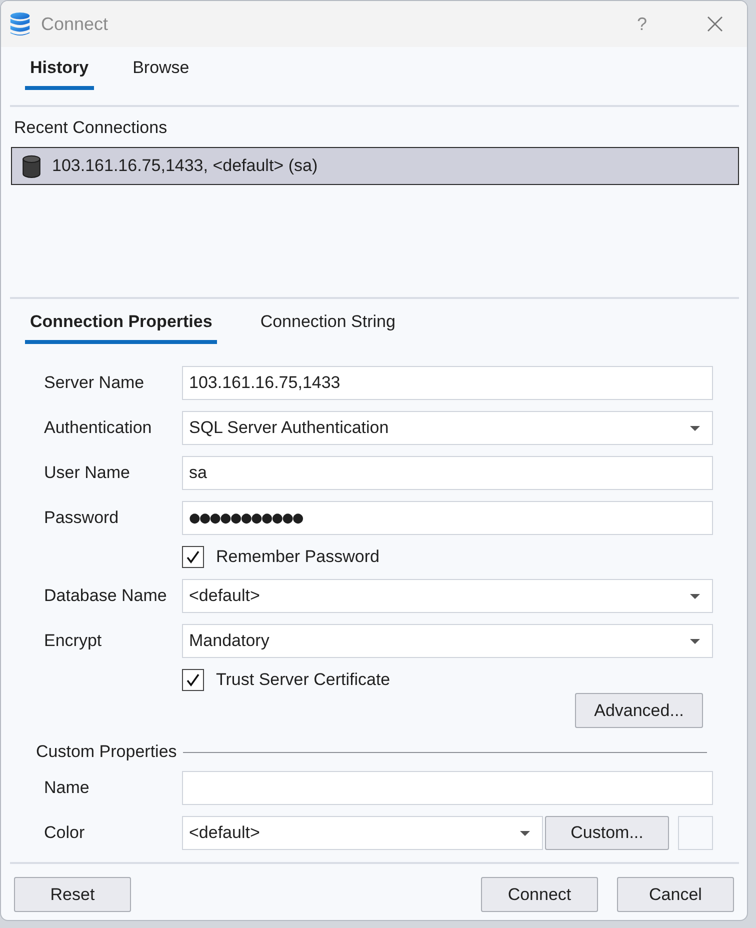 The height and width of the screenshot is (928, 756). Describe the element at coordinates (87, 473) in the screenshot. I see `field-label: User Name` at that location.